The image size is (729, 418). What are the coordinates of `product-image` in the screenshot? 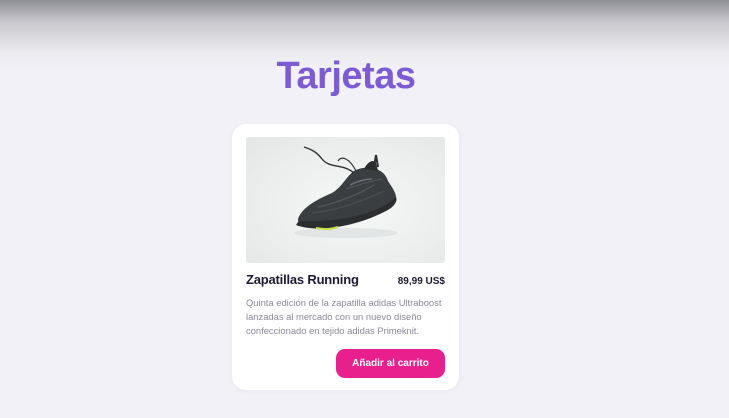 It's located at (345, 200).